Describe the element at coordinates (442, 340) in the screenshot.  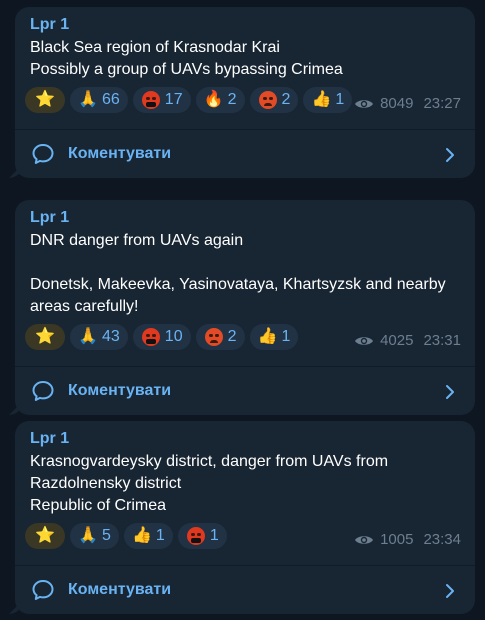
I see `post-time: 23:31` at that location.